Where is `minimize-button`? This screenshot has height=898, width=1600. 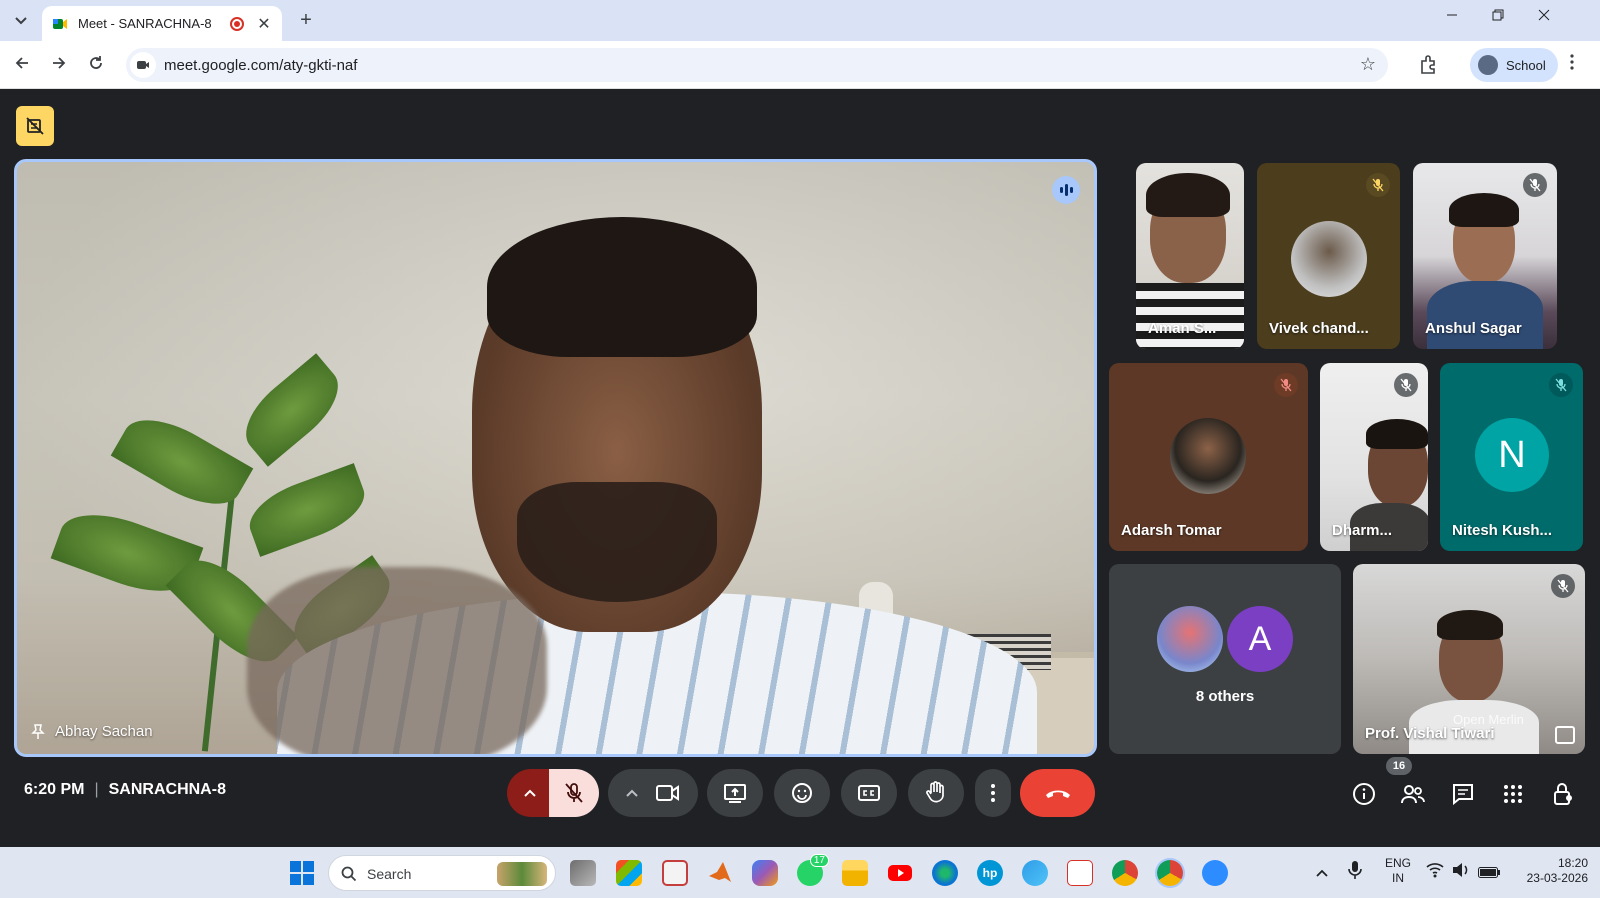 minimize-button is located at coordinates (1452, 16).